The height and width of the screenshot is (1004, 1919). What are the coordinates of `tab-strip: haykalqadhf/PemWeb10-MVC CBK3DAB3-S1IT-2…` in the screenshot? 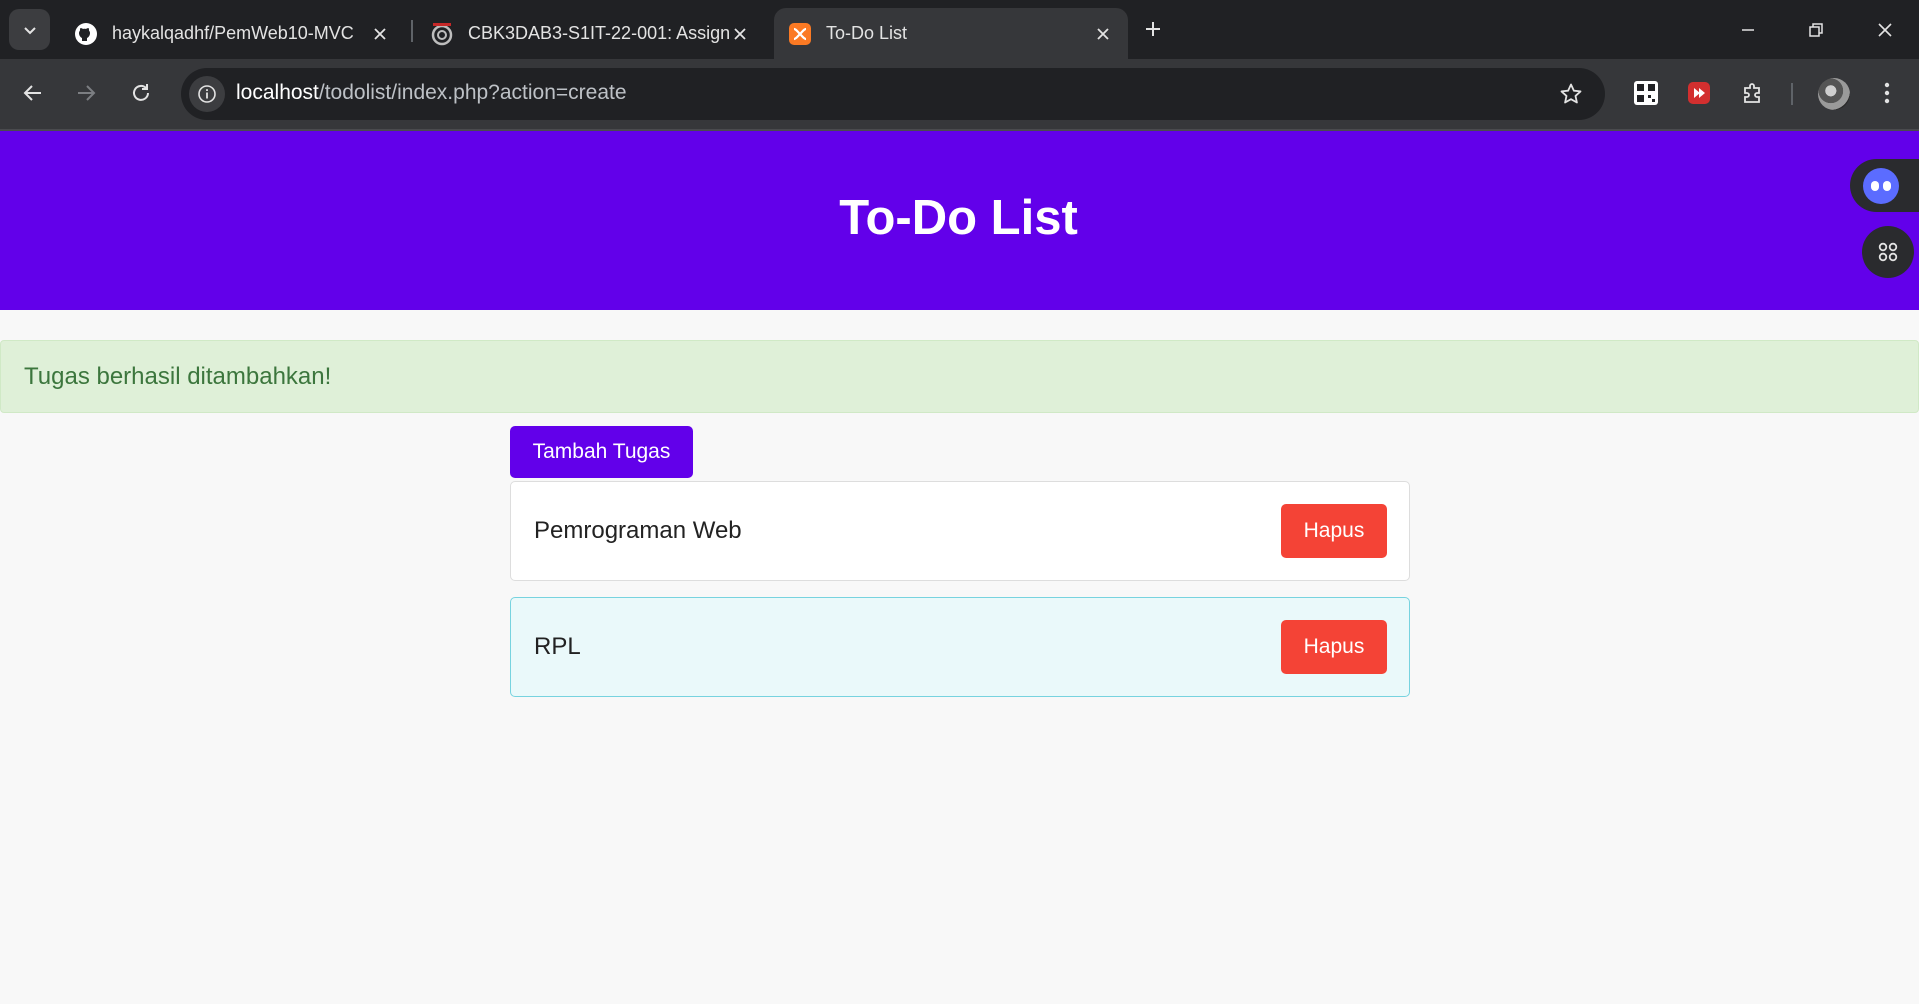 It's located at (959, 29).